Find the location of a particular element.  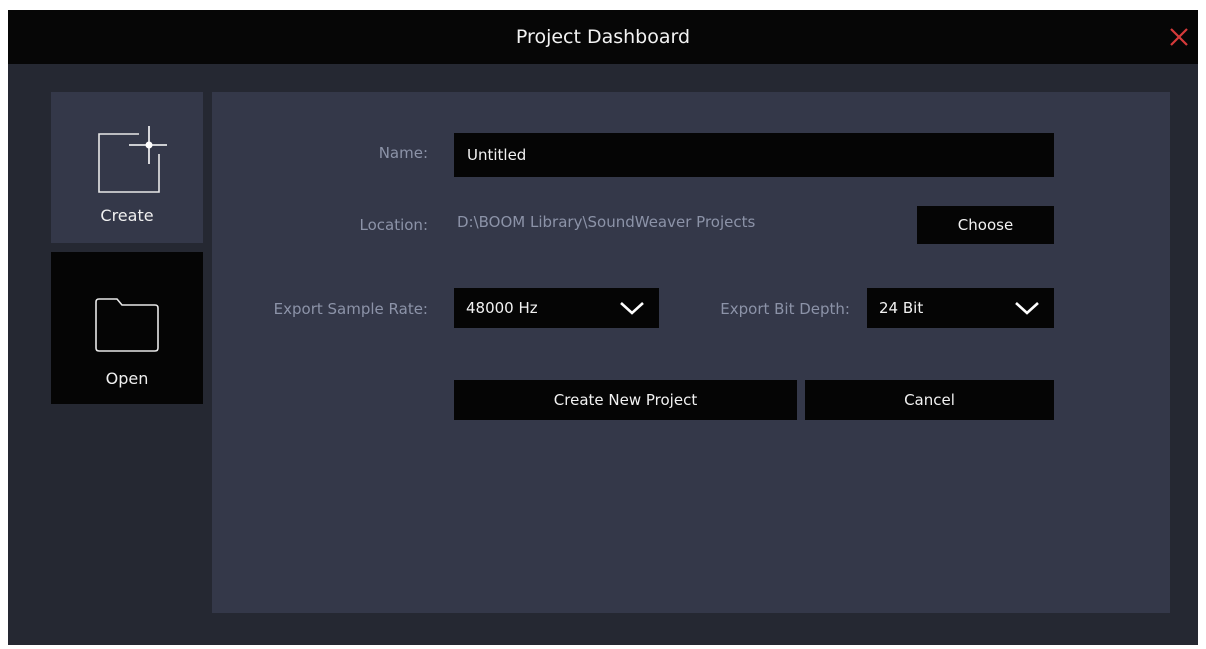

title-bar: Project Dashboard is located at coordinates (603, 37).